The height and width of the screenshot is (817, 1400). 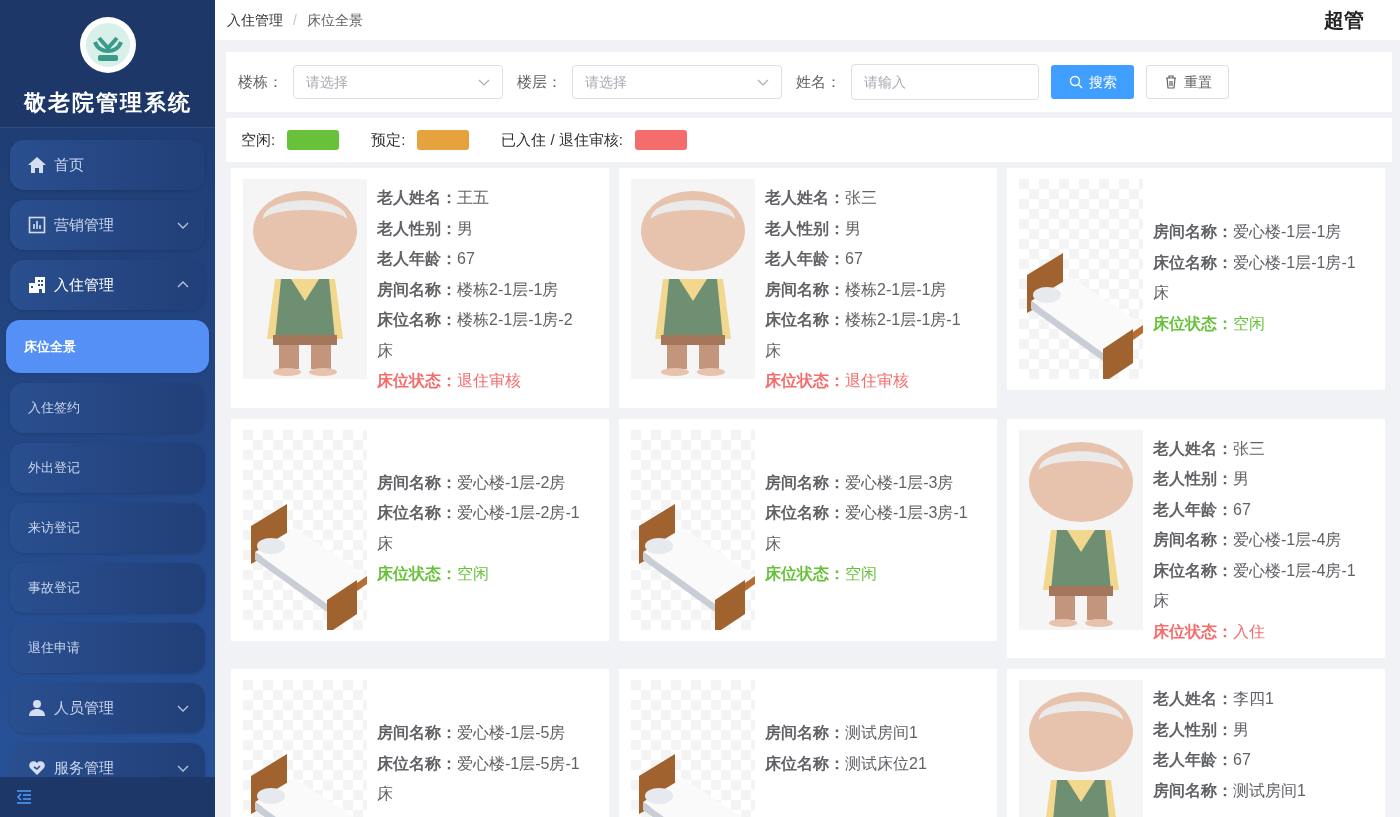 What do you see at coordinates (388, 139) in the screenshot?
I see `legend-label: 预定:` at bounding box center [388, 139].